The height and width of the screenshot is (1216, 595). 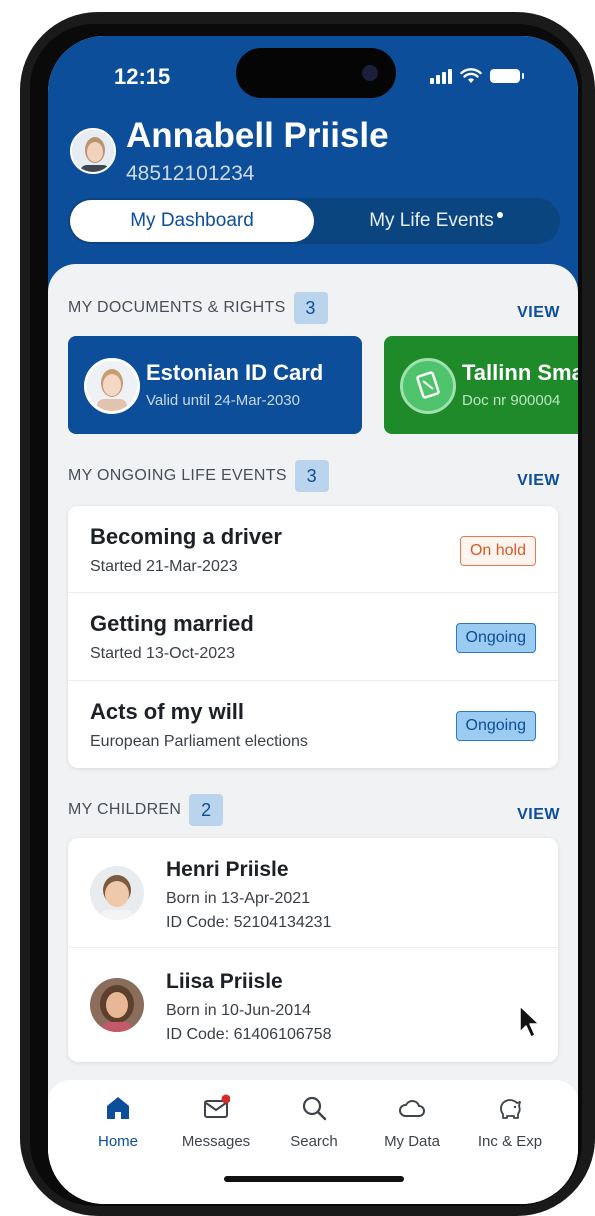 I want to click on status-bar: 12:15, so click(x=313, y=71).